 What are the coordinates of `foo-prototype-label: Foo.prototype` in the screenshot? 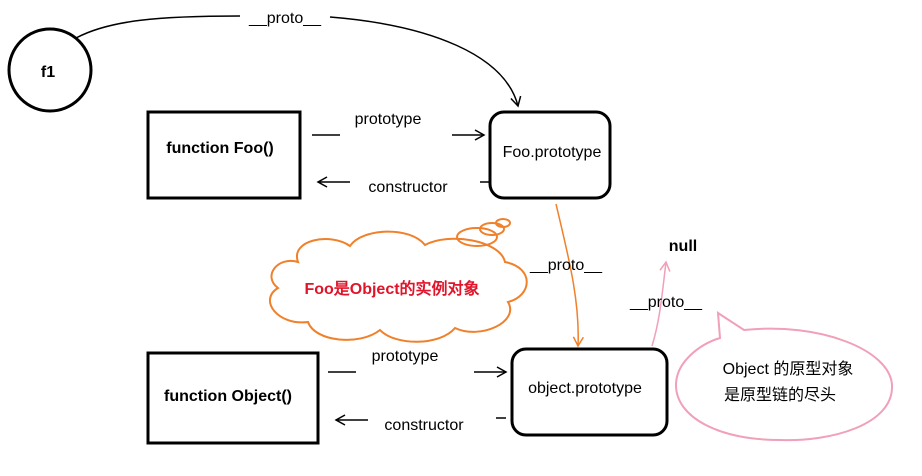 It's located at (552, 152).